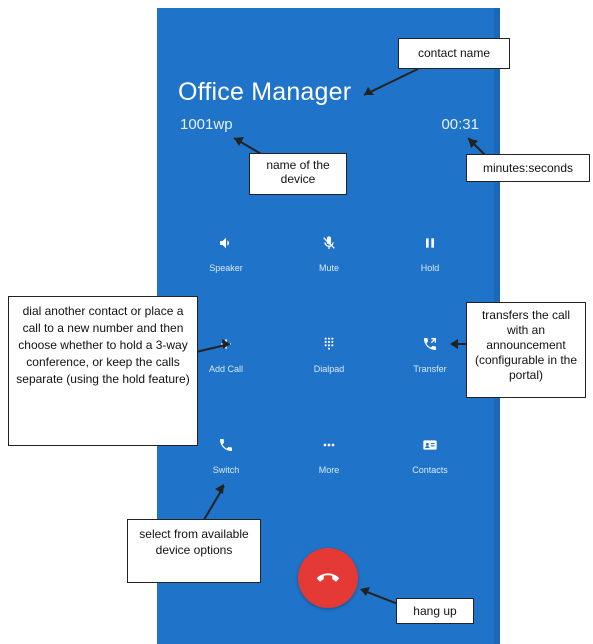 The width and height of the screenshot is (593, 644). I want to click on hang-up-icon, so click(328, 578).